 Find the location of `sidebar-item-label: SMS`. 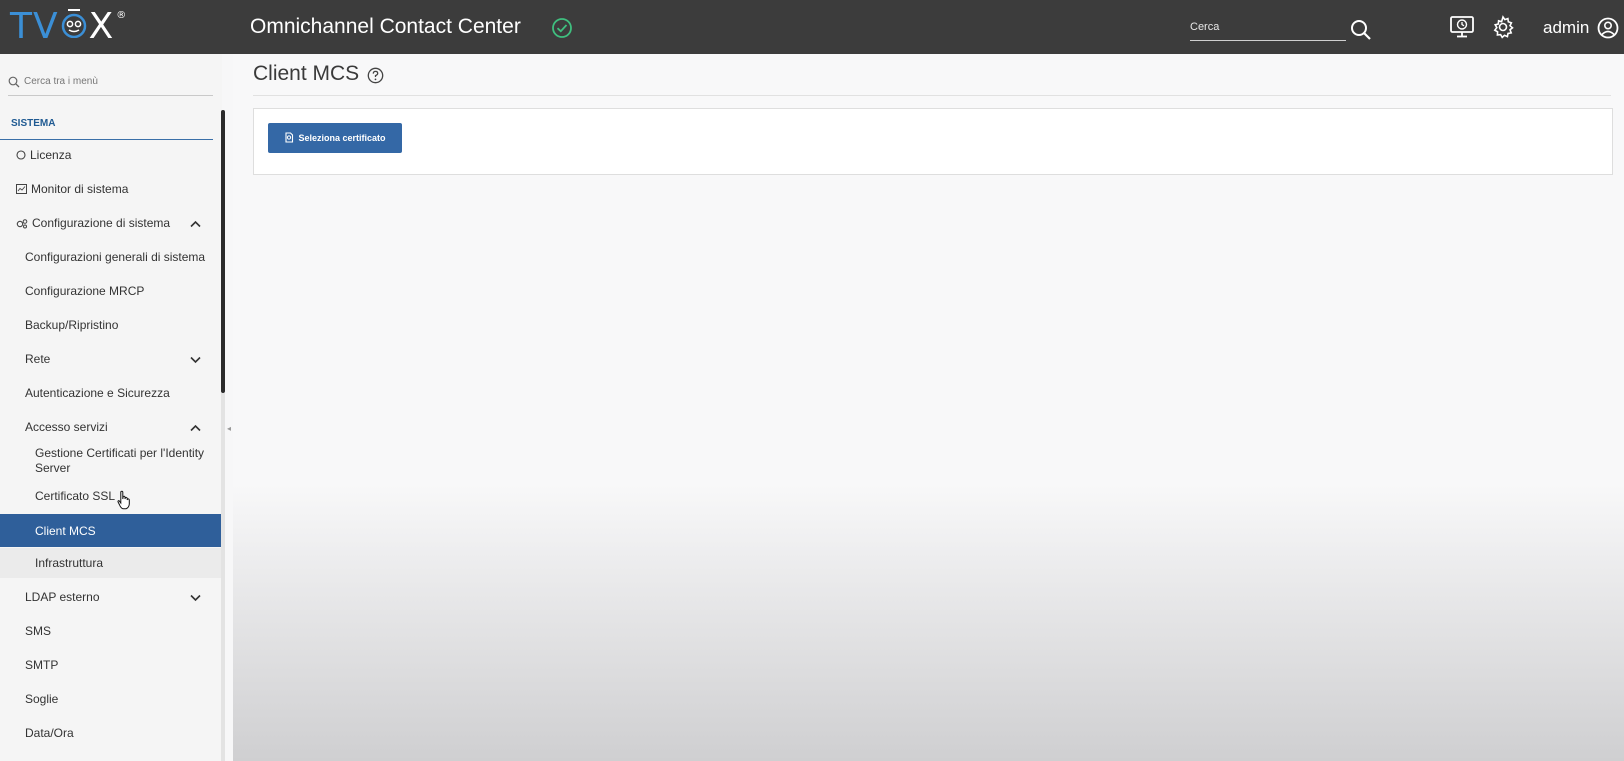

sidebar-item-label: SMS is located at coordinates (38, 631).